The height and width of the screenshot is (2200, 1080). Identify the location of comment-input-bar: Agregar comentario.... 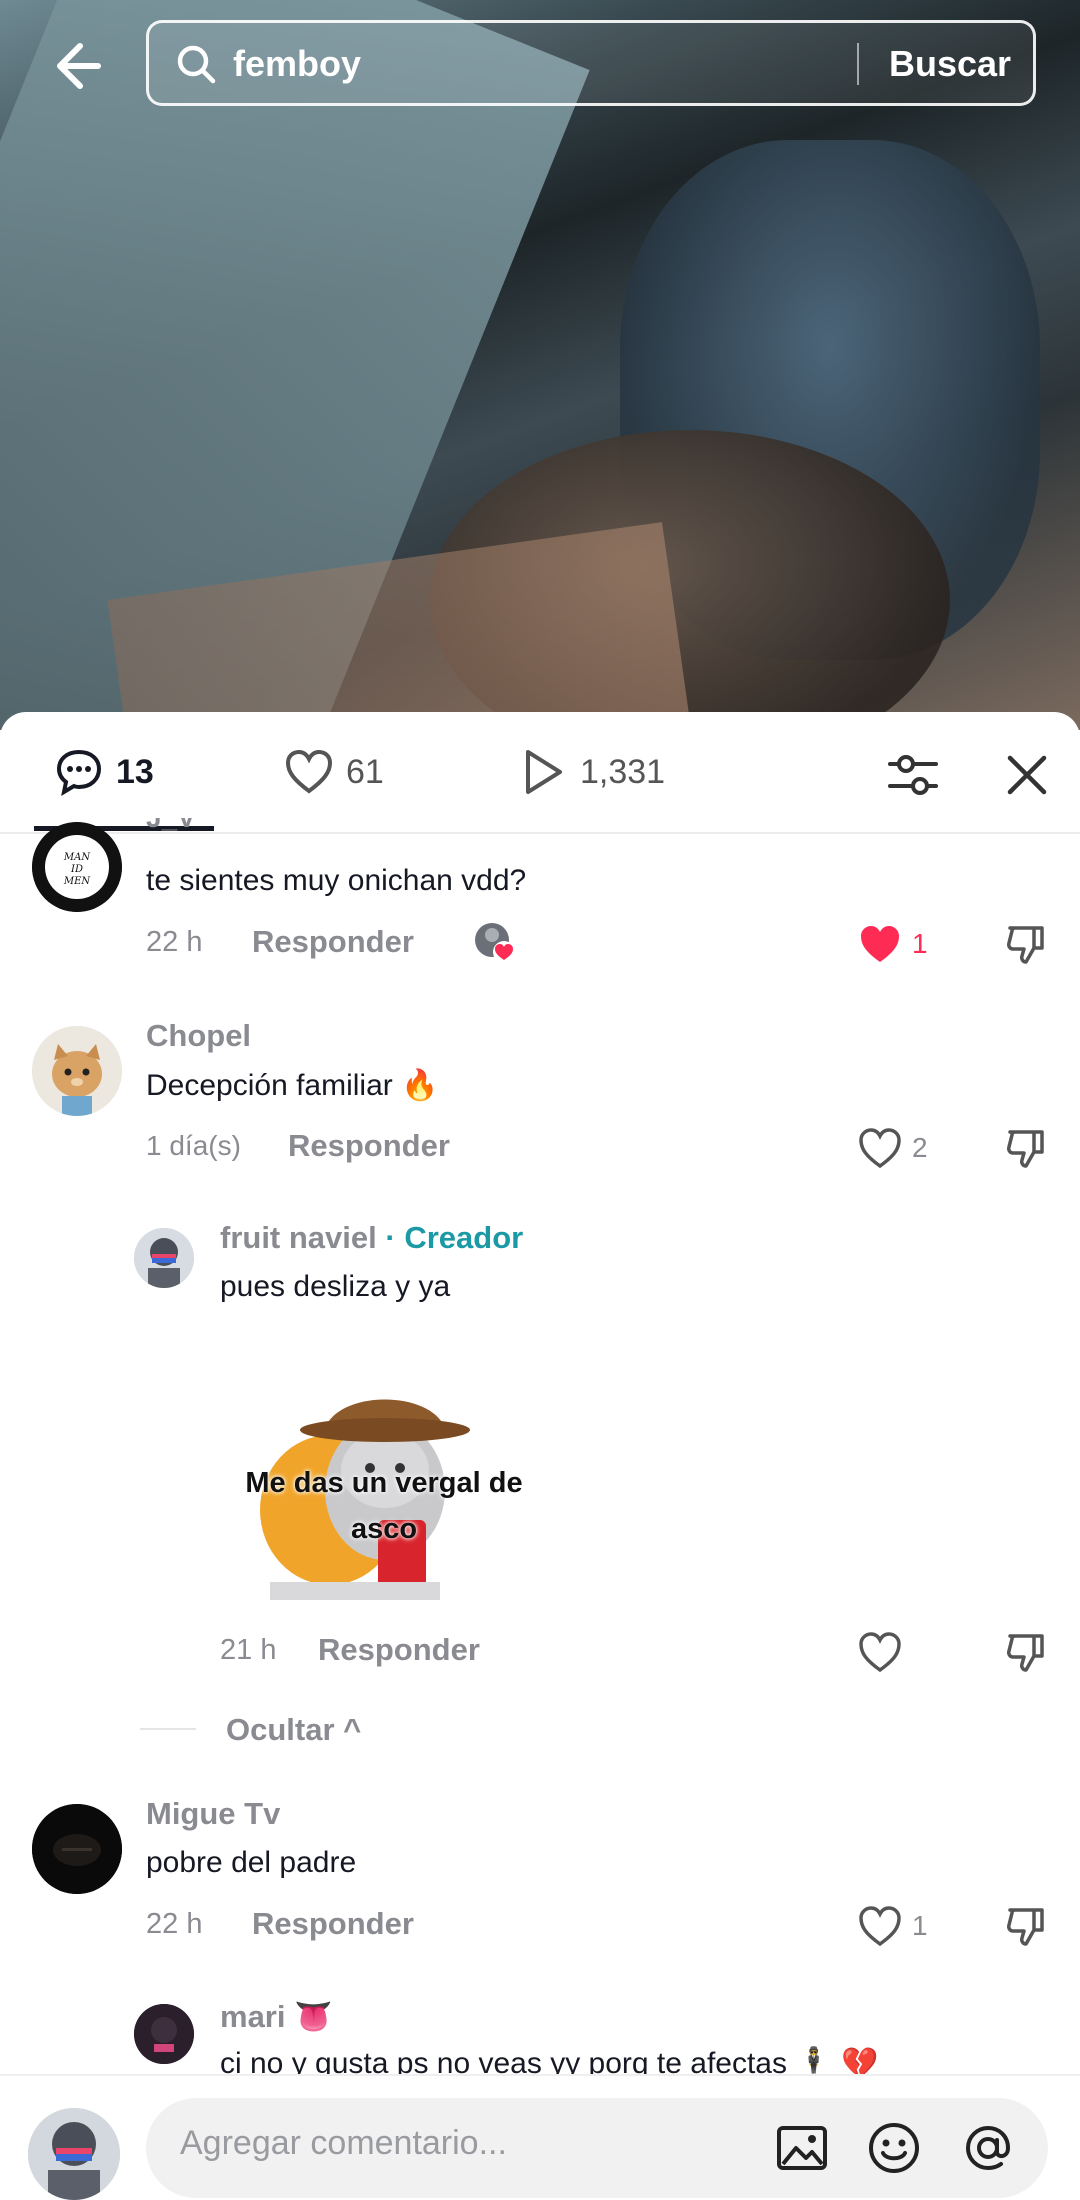
(540, 2137).